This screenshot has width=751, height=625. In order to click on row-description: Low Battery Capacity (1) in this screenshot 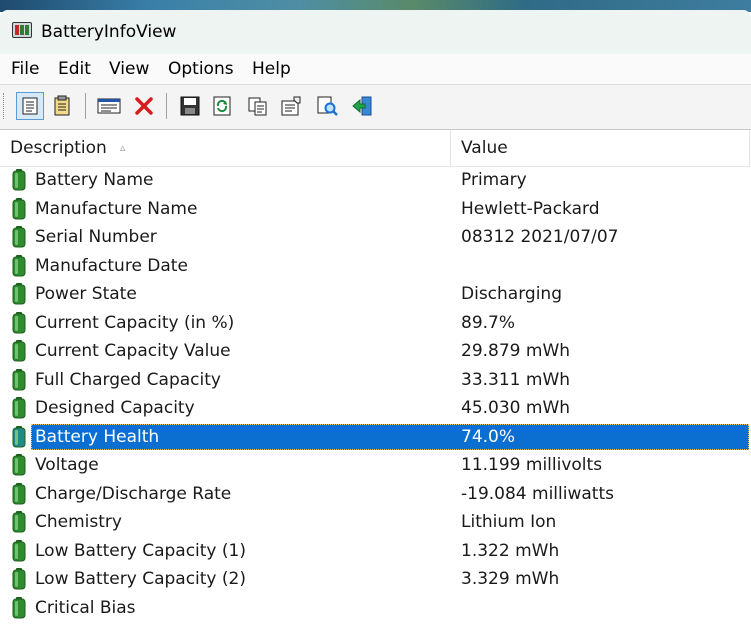, I will do `click(140, 550)`.